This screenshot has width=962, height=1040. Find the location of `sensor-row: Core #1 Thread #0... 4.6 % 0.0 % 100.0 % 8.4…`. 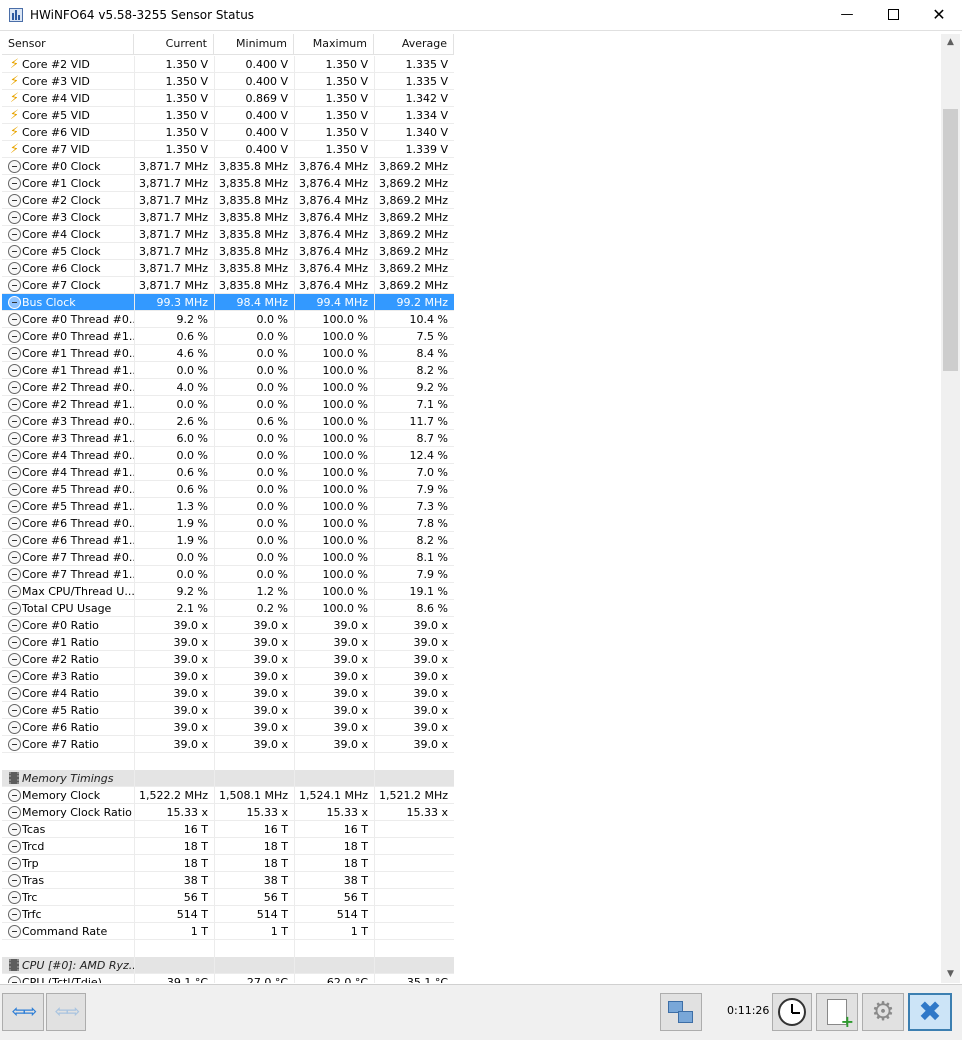

sensor-row: Core #1 Thread #0... 4.6 % 0.0 % 100.0 % 8.4… is located at coordinates (471, 353).